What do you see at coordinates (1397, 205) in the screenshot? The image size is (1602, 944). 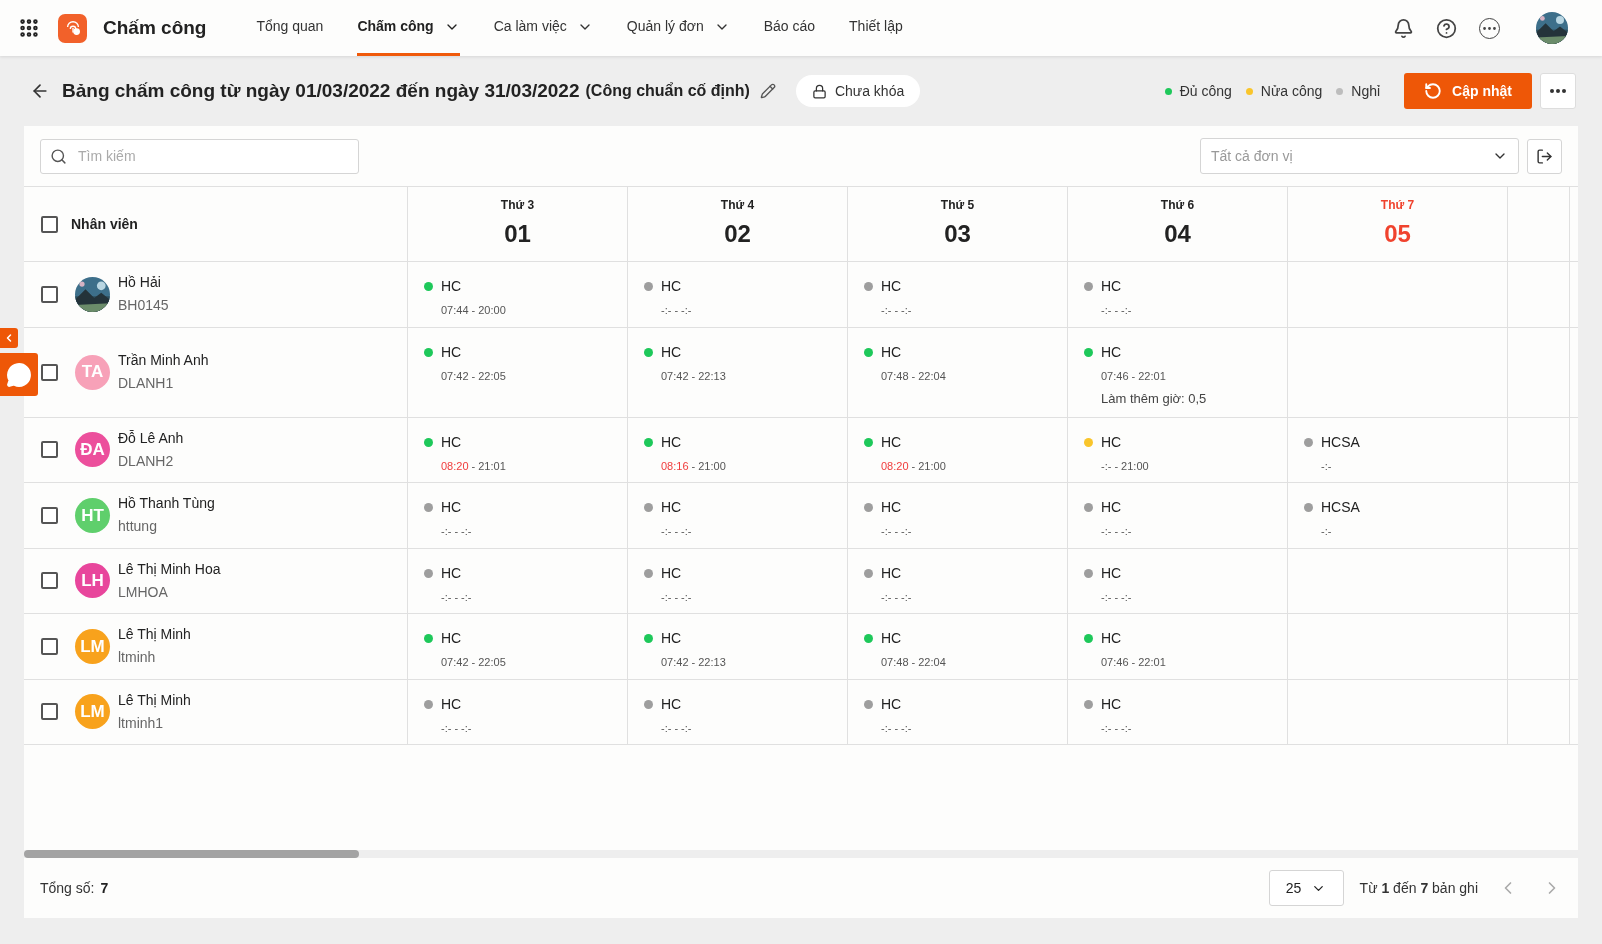 I see `weekday-label: Thứ 7` at bounding box center [1397, 205].